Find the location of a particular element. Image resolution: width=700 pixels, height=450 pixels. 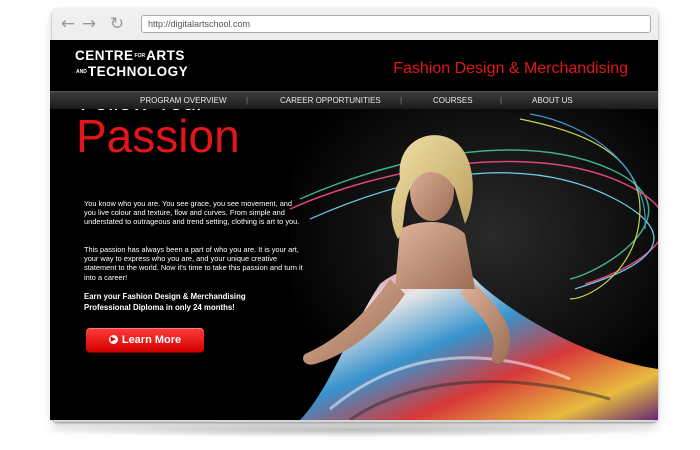

learn-more-label: Learn More is located at coordinates (151, 340).